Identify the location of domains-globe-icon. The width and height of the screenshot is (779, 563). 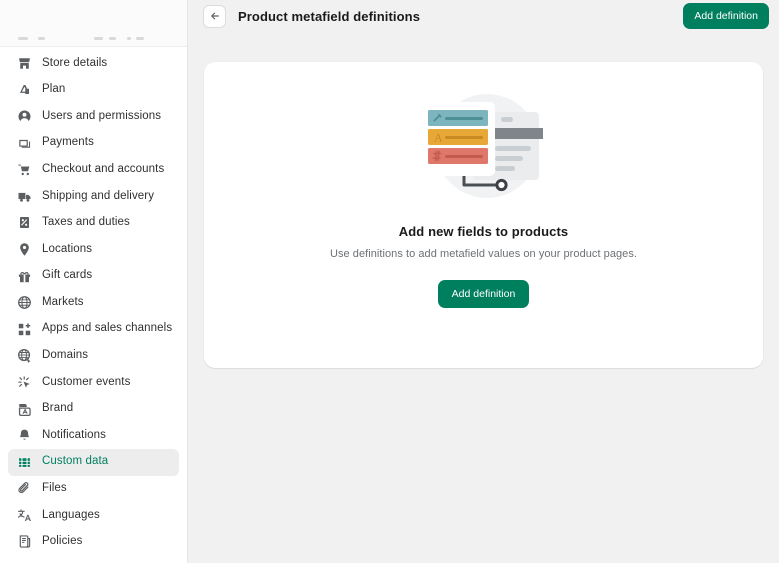
(23, 356).